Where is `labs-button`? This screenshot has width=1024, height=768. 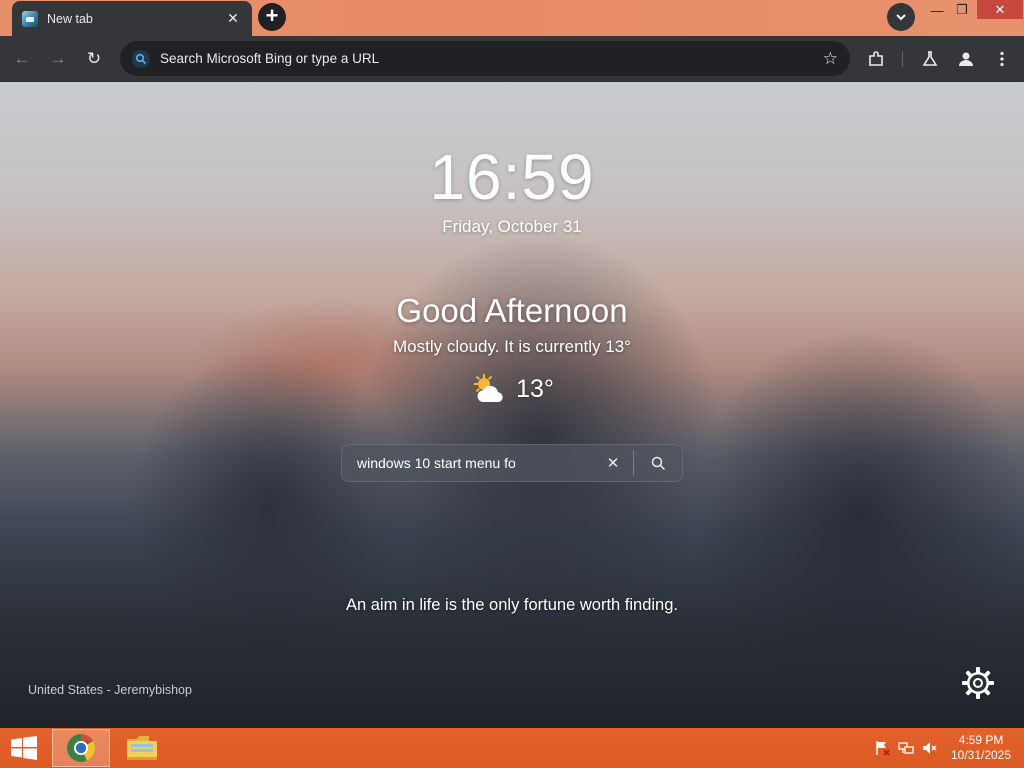 labs-button is located at coordinates (930, 59).